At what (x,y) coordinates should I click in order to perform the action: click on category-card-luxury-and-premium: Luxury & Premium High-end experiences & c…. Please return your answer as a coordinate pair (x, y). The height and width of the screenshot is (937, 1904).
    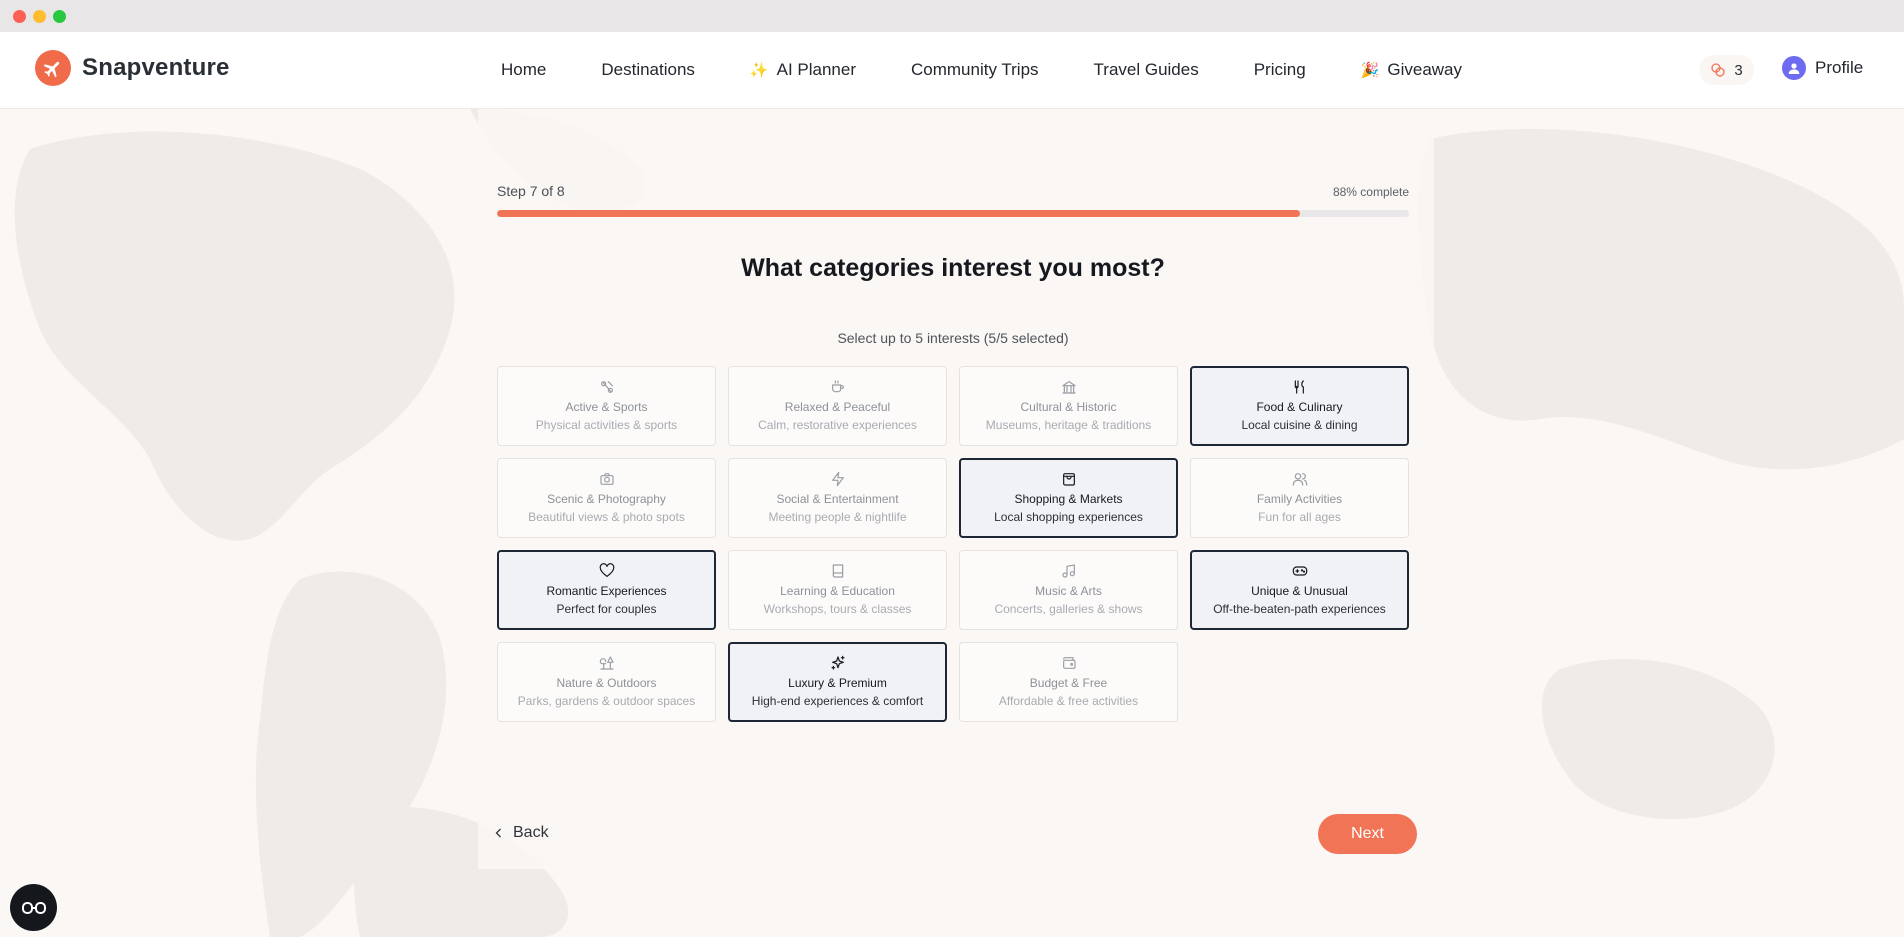
    Looking at the image, I should click on (837, 682).